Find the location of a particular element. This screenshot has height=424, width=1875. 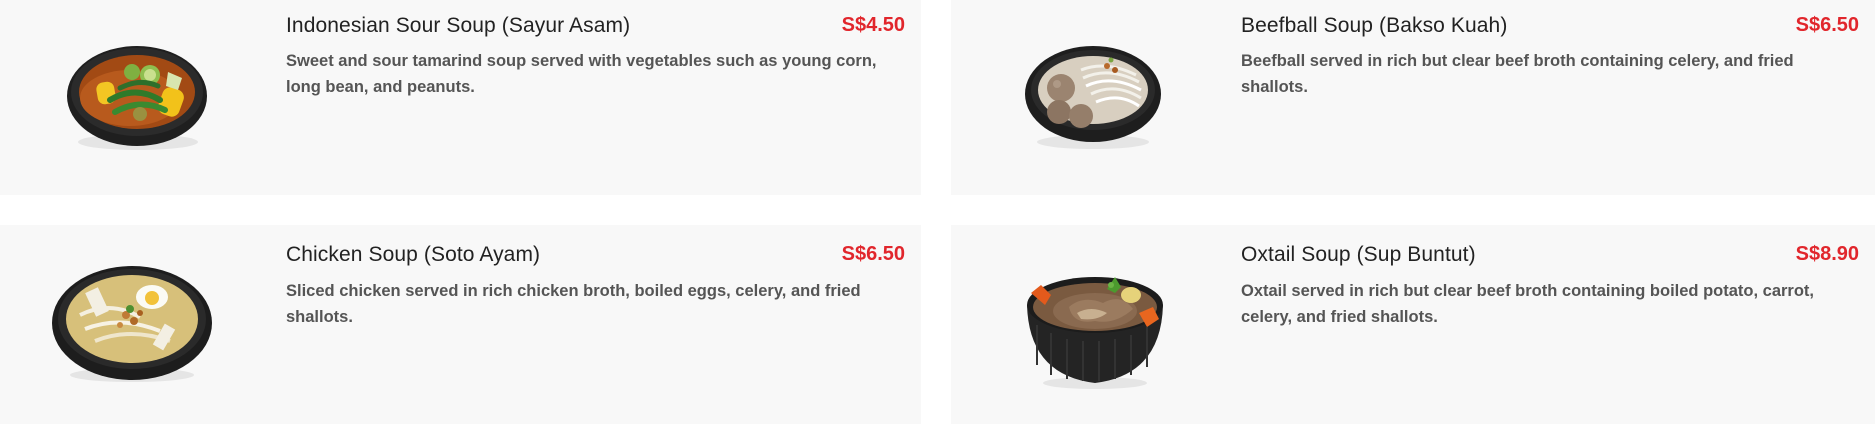

oxtail-soup-bowl-icon is located at coordinates (1101, 322).